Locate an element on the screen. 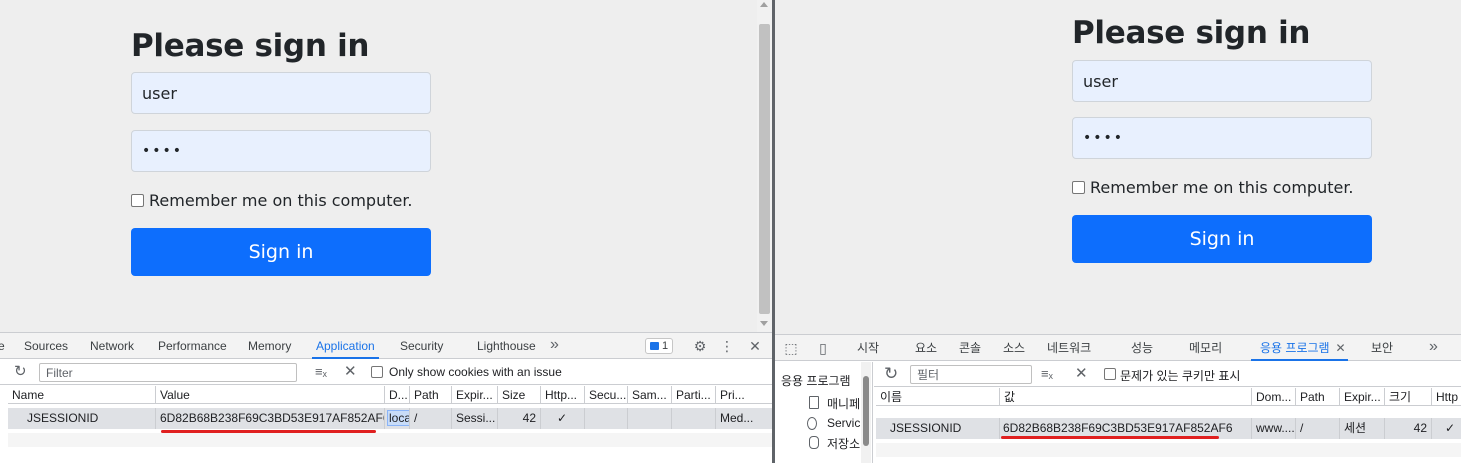  cookie-domain-edit: loca is located at coordinates (398, 418).